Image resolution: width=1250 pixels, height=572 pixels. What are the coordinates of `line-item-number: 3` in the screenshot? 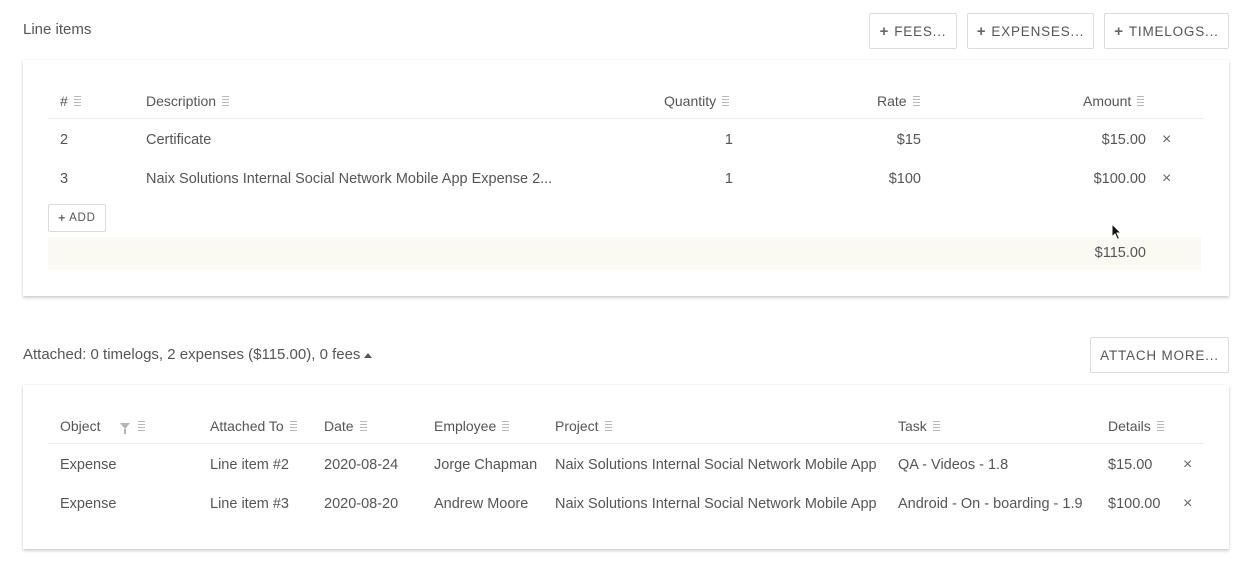 It's located at (64, 179).